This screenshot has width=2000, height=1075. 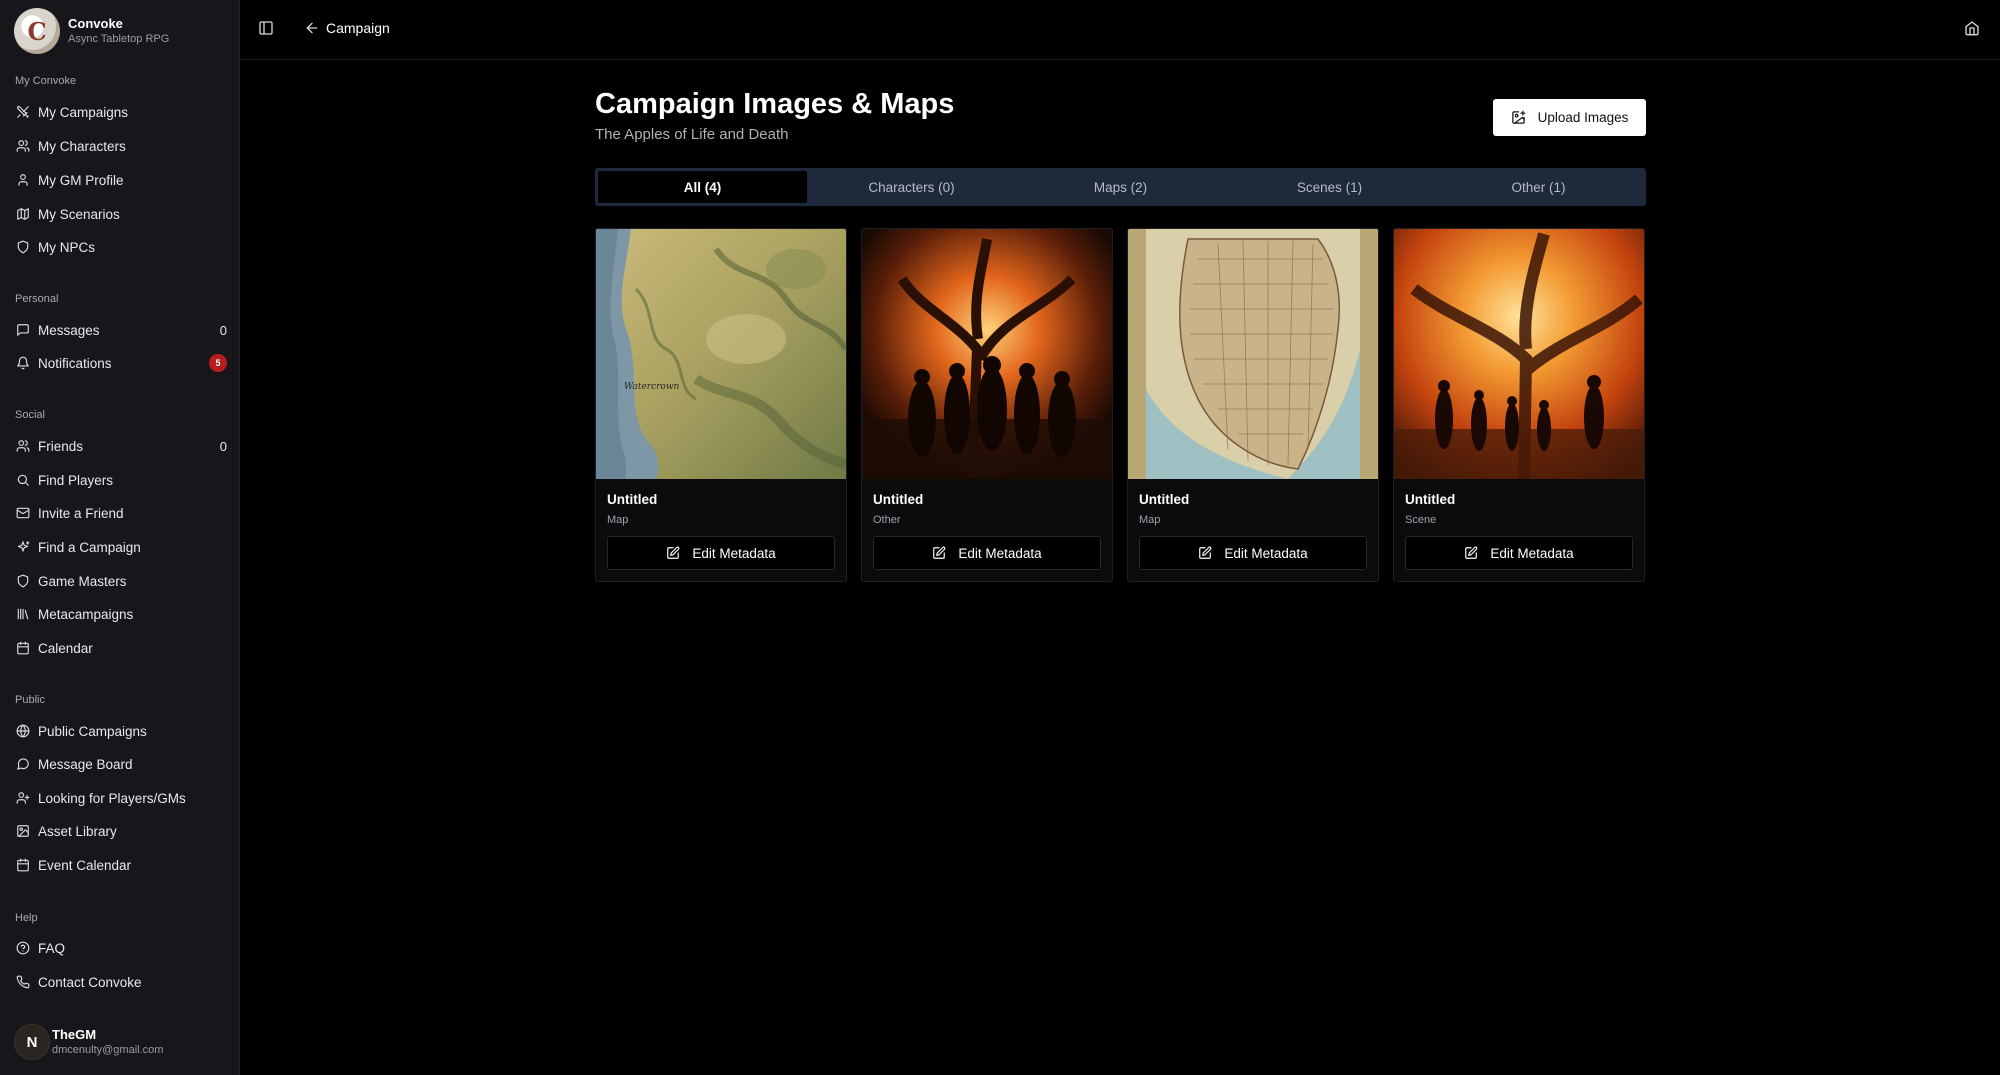 I want to click on sidebar-item-asset-library: Asset Library, so click(x=121, y=831).